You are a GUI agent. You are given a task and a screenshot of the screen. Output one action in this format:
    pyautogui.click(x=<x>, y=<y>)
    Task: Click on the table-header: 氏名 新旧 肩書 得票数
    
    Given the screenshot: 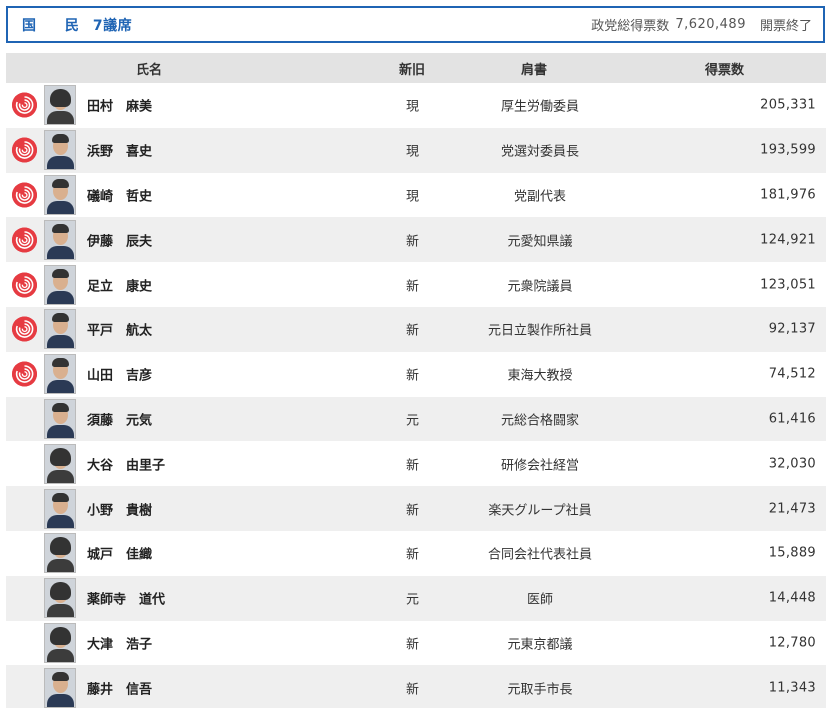 What is the action you would take?
    pyautogui.click(x=416, y=68)
    